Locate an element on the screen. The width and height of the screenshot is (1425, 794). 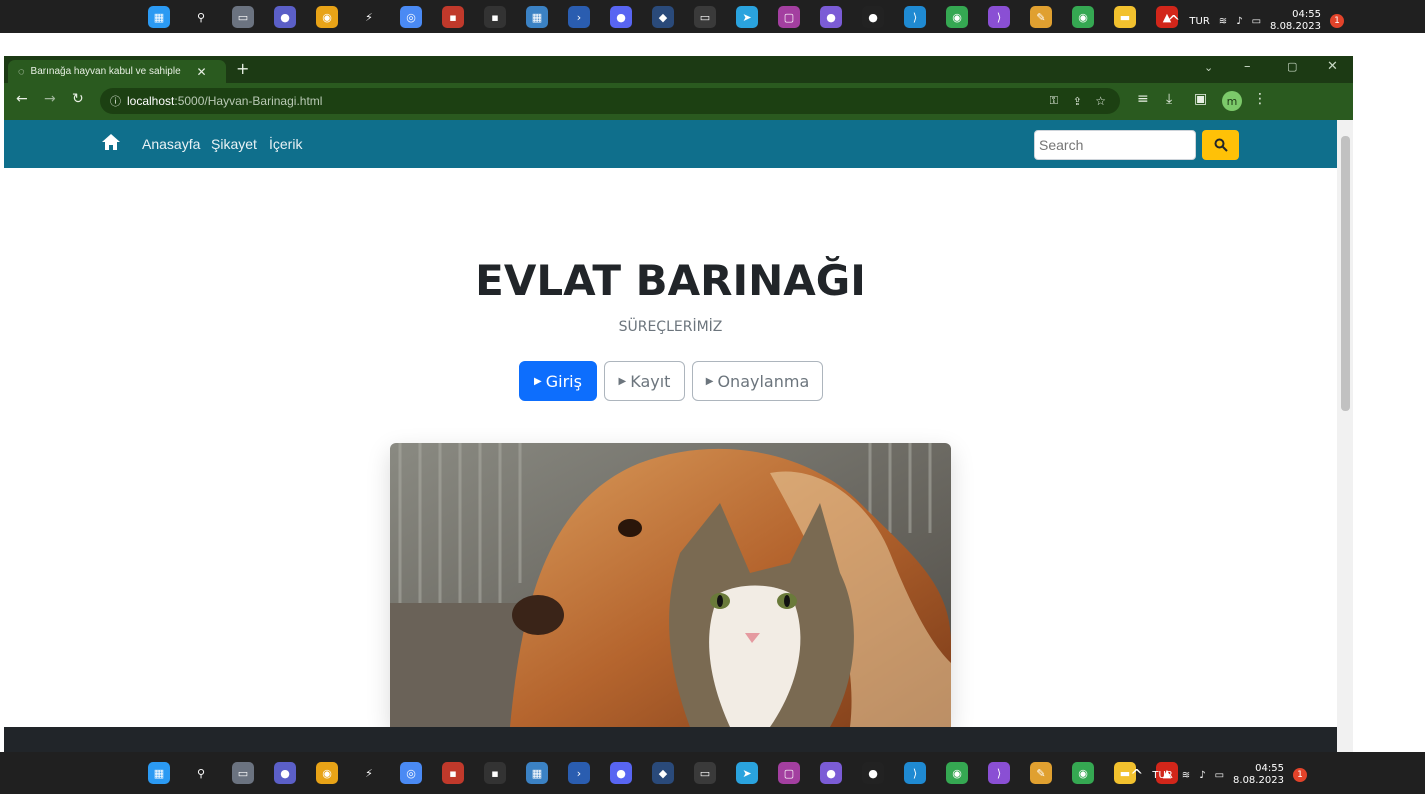
url-host: localhost is located at coordinates (151, 101).